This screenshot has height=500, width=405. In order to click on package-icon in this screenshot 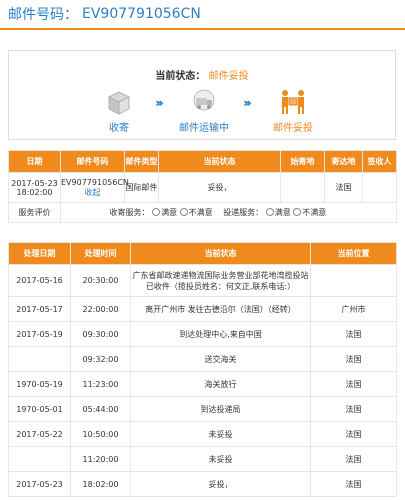, I will do `click(119, 103)`.